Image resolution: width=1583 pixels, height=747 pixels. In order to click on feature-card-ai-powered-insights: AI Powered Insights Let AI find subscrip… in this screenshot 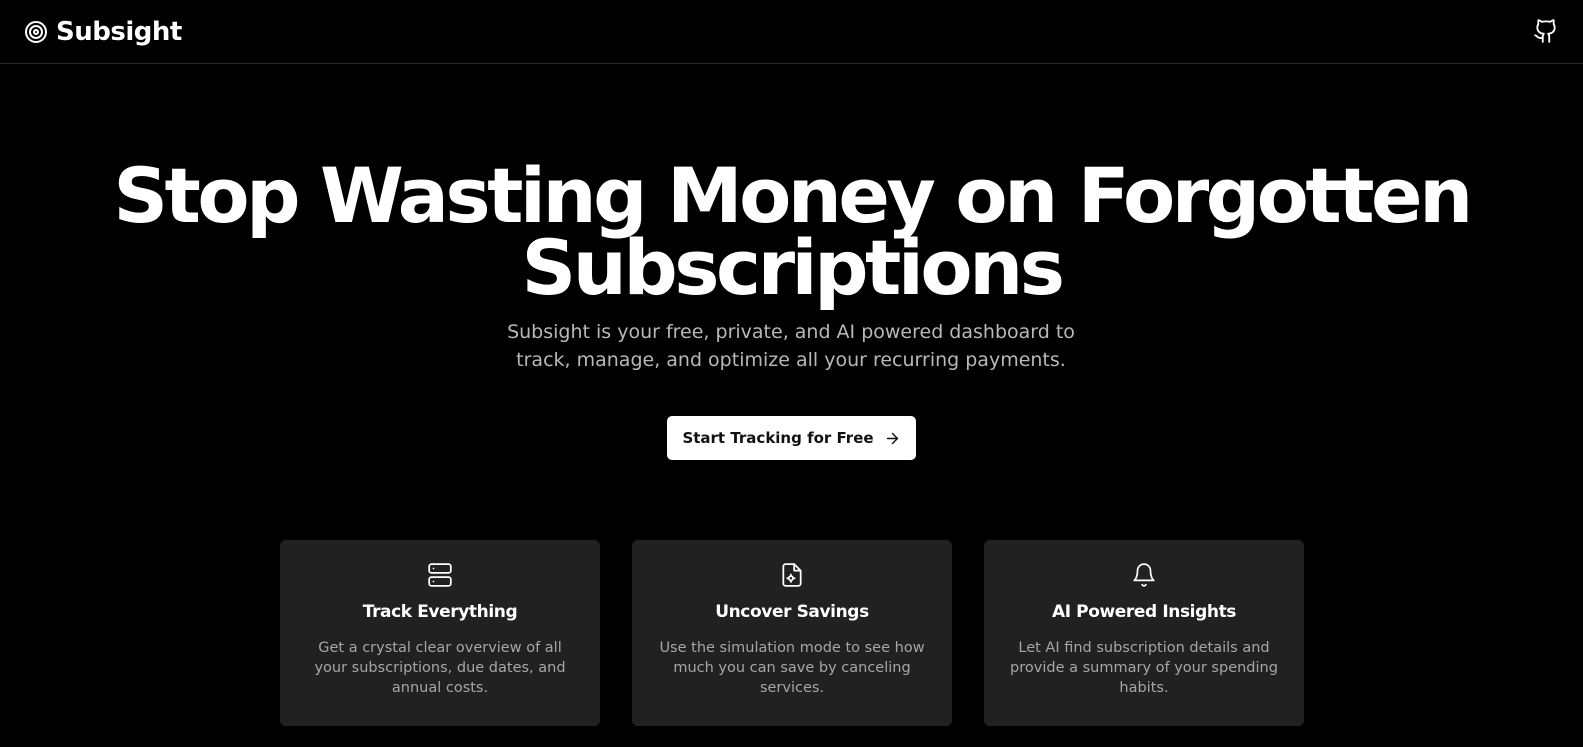, I will do `click(1144, 633)`.